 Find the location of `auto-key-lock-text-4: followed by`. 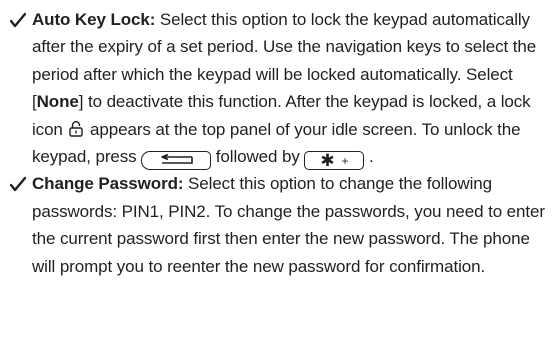

auto-key-lock-text-4: followed by is located at coordinates (258, 157).